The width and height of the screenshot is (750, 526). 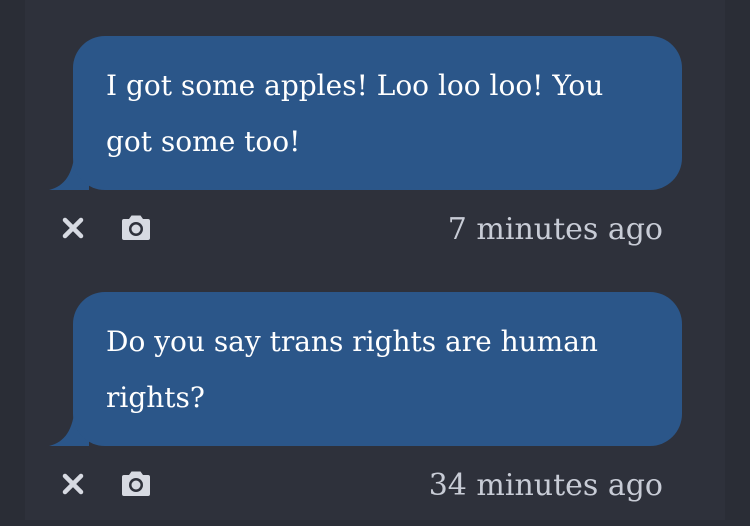 What do you see at coordinates (555, 229) in the screenshot?
I see `message-timestamp: 7 minutes ago` at bounding box center [555, 229].